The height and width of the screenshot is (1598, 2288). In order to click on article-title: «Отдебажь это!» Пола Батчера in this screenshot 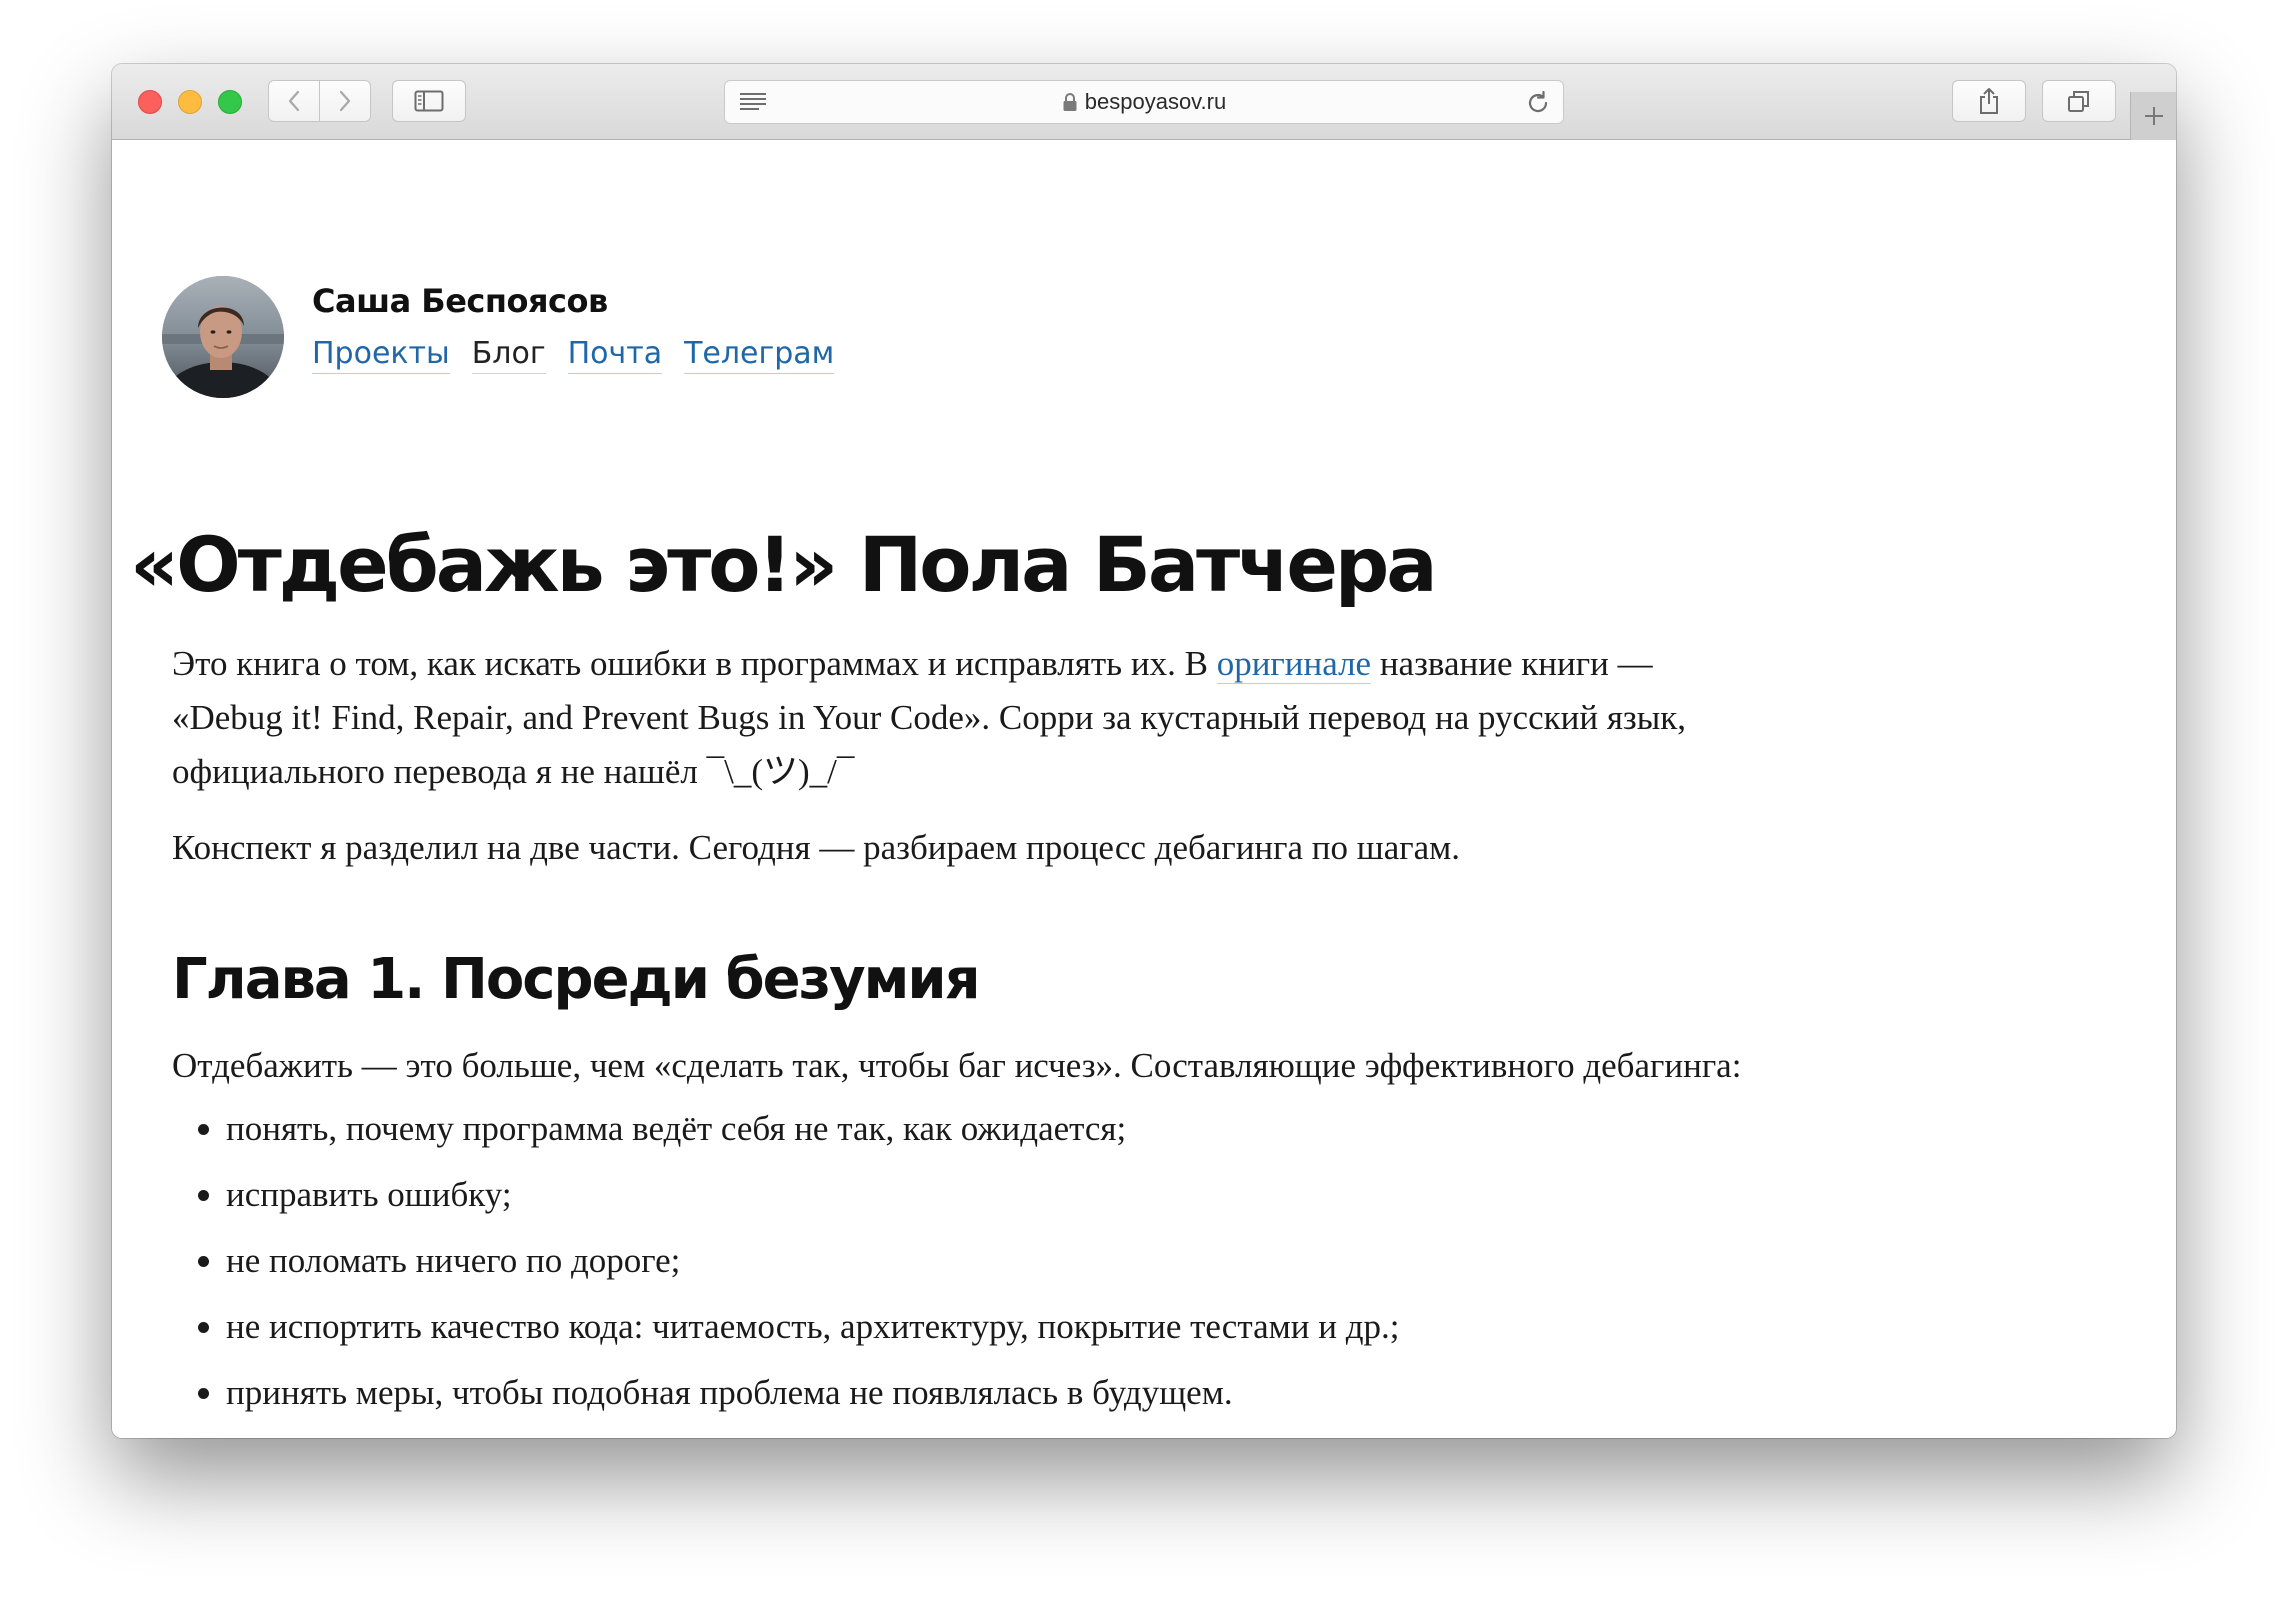, I will do `click(784, 564)`.